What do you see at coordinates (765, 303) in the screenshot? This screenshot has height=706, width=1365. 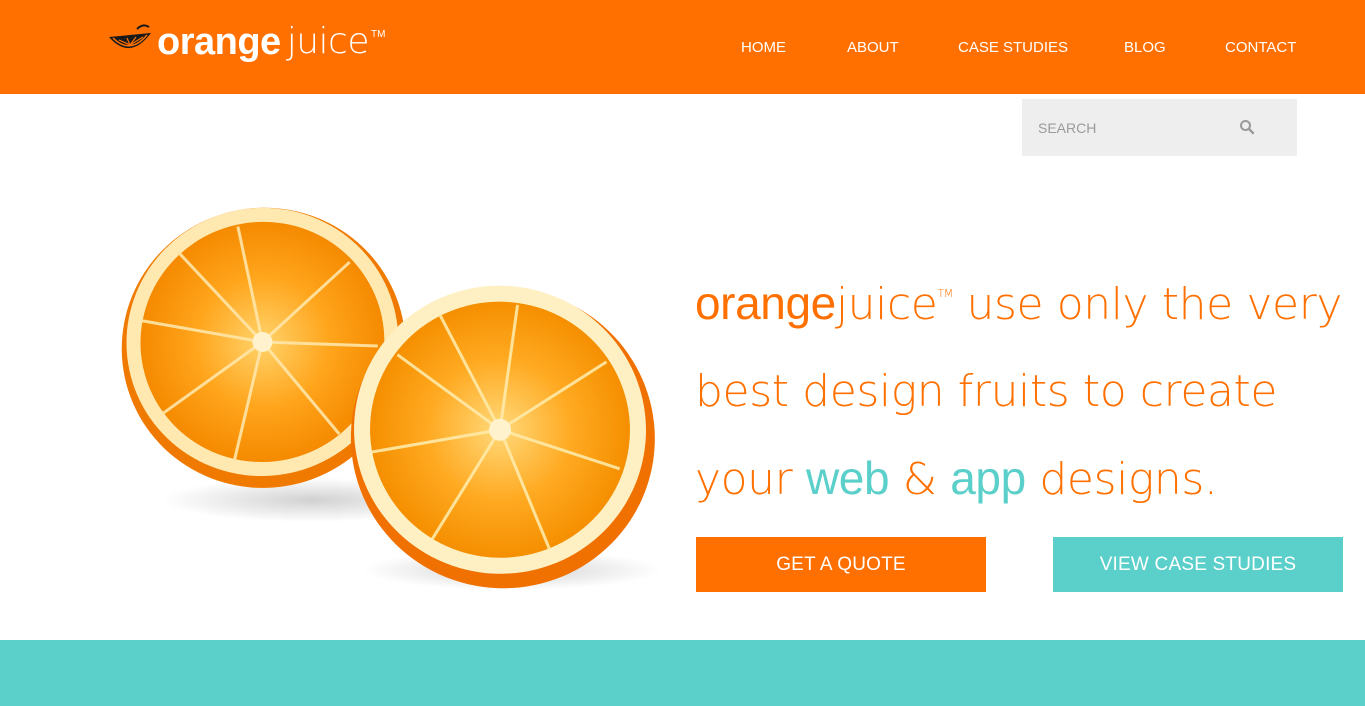 I see `headline-brand-bold: orange` at bounding box center [765, 303].